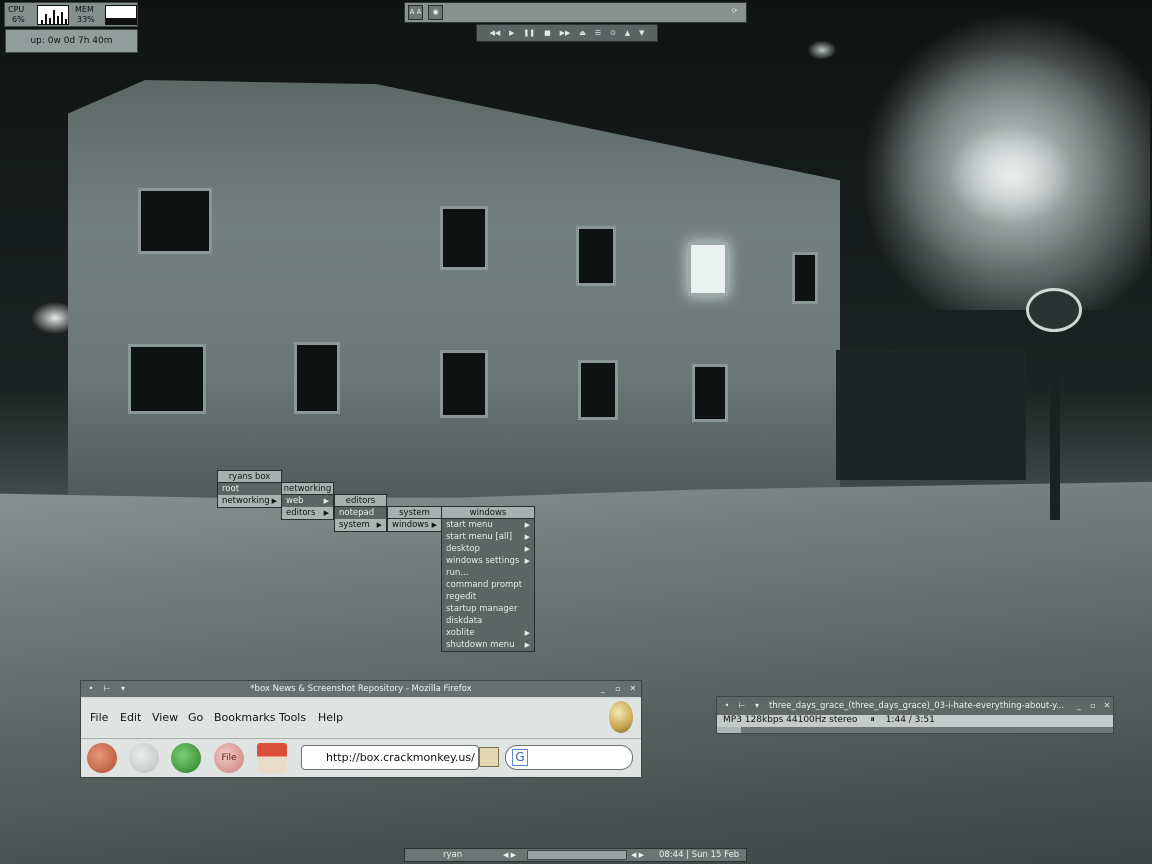 The height and width of the screenshot is (864, 1152). I want to click on menu-item-root: root, so click(249, 489).